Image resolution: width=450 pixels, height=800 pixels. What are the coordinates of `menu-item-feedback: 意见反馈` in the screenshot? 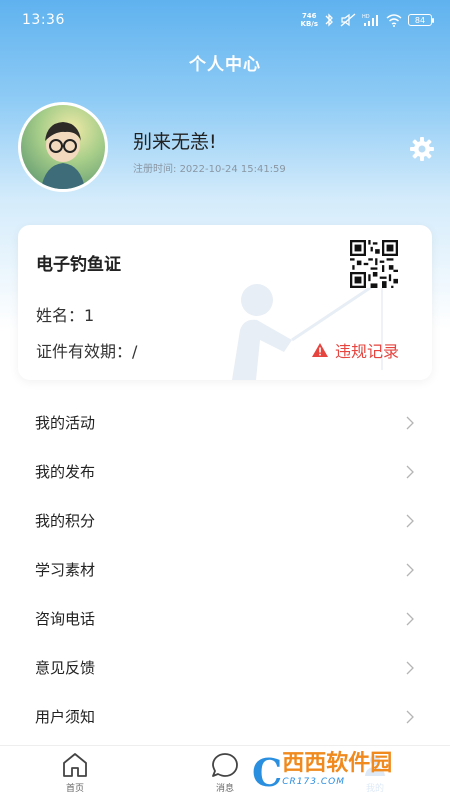 It's located at (225, 667).